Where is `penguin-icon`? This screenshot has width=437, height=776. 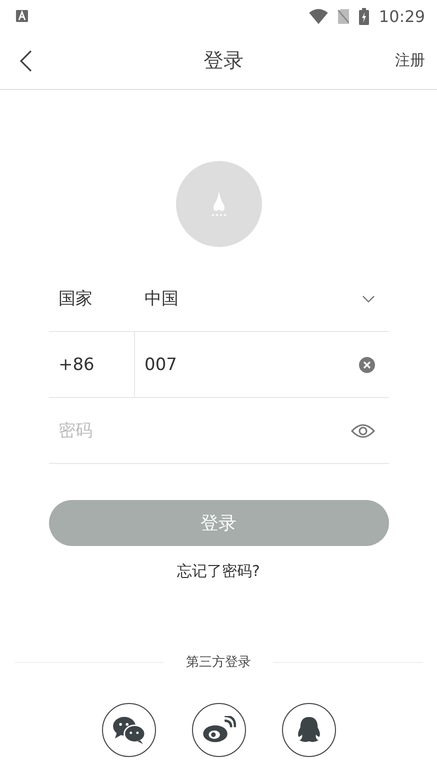 penguin-icon is located at coordinates (309, 730).